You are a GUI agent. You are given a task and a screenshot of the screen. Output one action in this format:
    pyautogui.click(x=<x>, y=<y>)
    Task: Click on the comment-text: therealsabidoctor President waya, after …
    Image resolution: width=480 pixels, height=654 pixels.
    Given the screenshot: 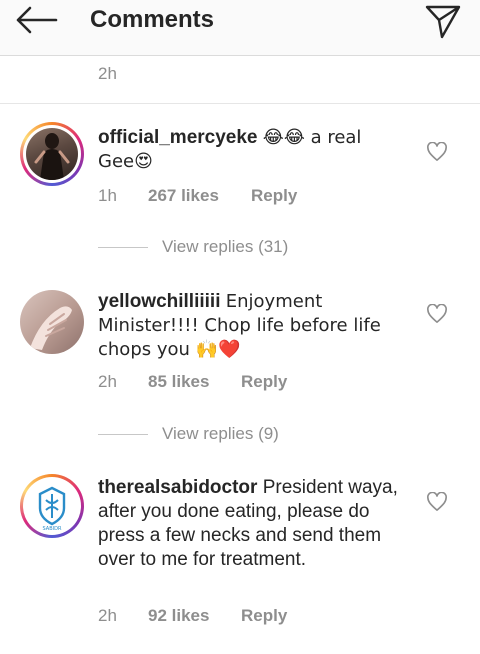 What is the action you would take?
    pyautogui.click(x=248, y=524)
    